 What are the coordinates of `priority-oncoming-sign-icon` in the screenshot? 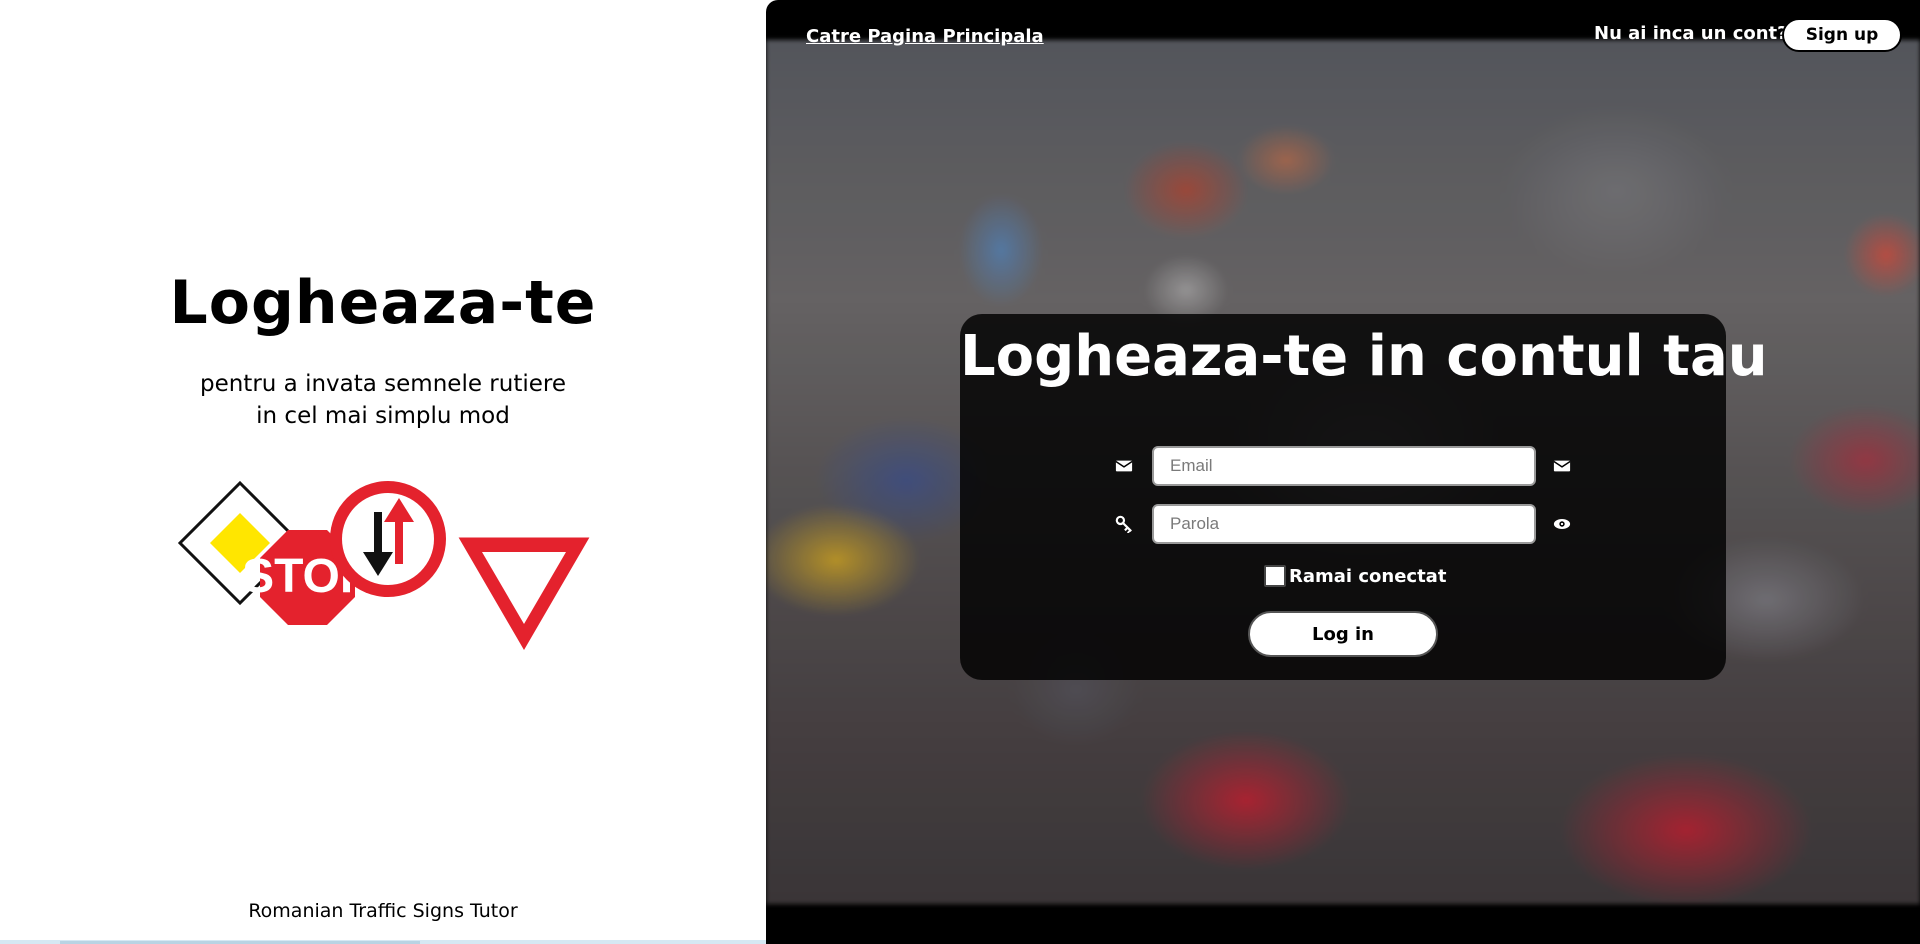 It's located at (388, 539).